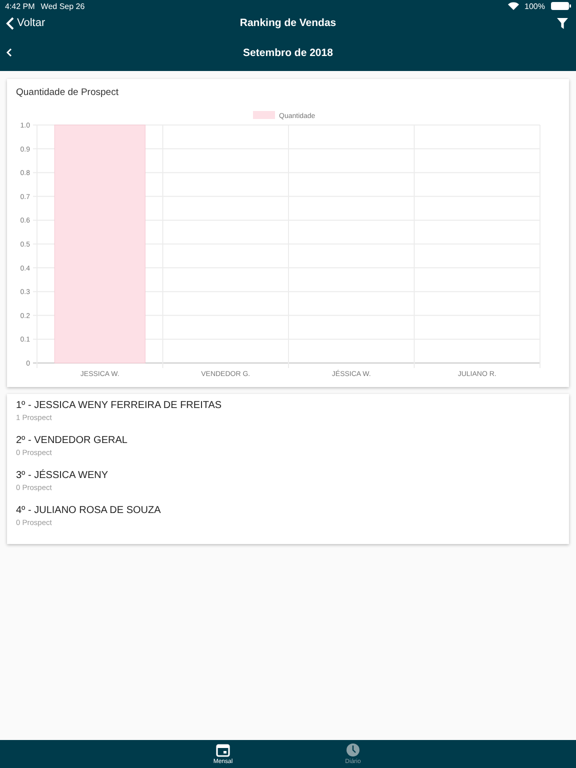 Image resolution: width=576 pixels, height=768 pixels. I want to click on seller-name: 2º - VENDEDOR GERAL, so click(72, 440).